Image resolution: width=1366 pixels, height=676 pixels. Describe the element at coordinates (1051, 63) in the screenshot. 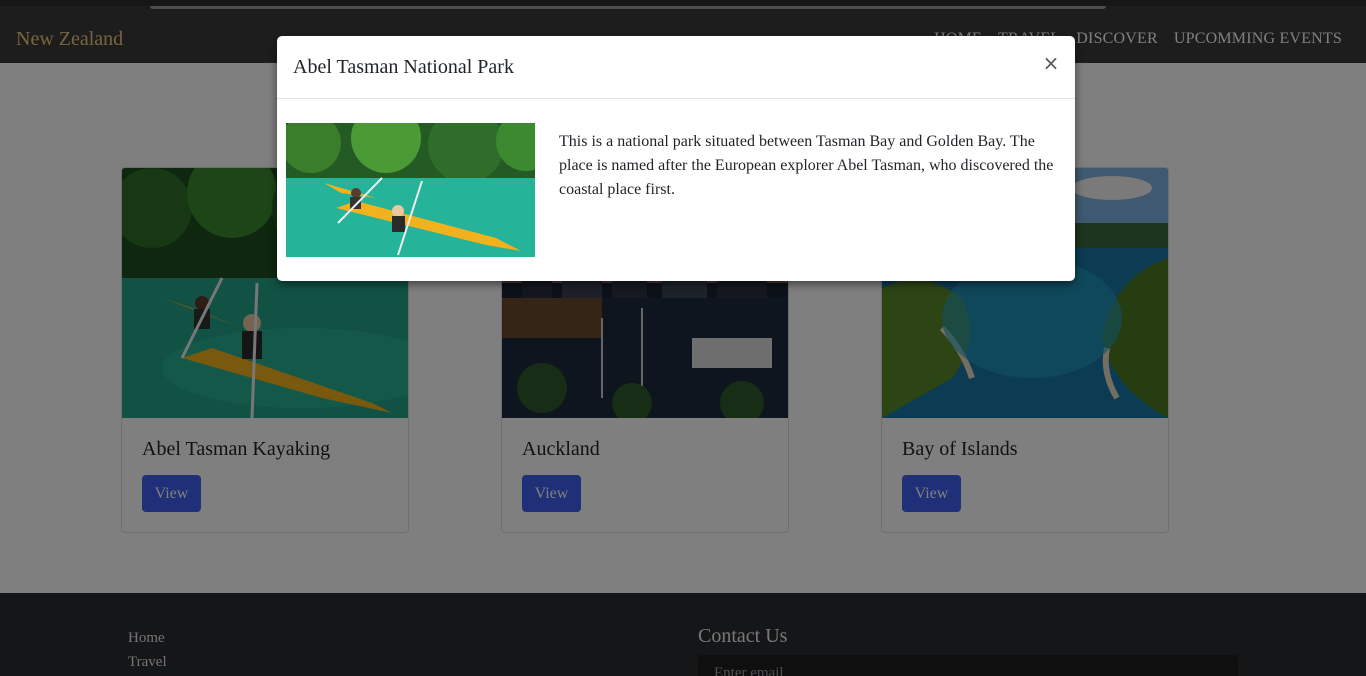

I see `close-icon: ×` at that location.